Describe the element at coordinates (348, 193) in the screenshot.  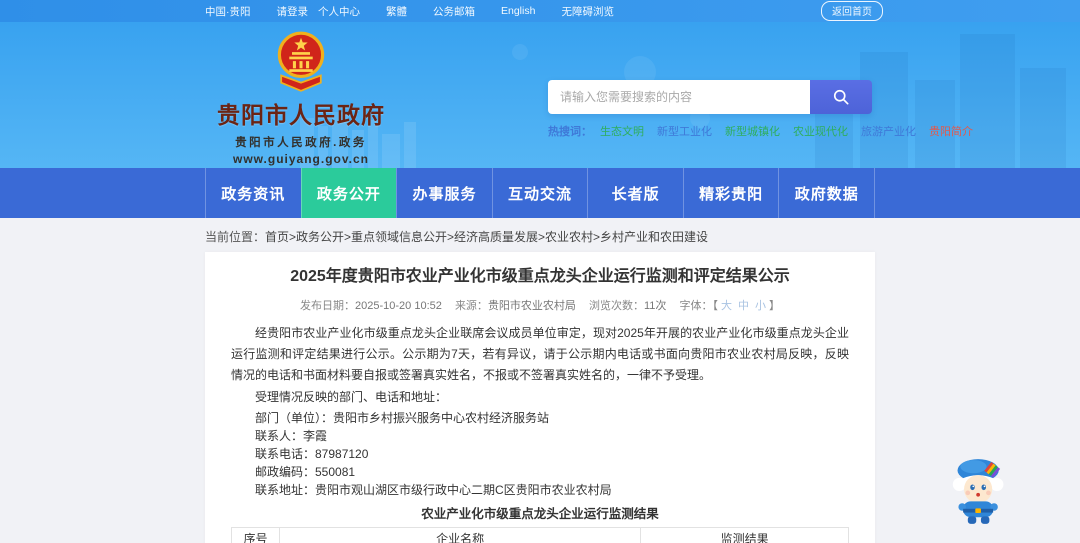
I see `nav-tab-disclosure: 政务公开` at that location.